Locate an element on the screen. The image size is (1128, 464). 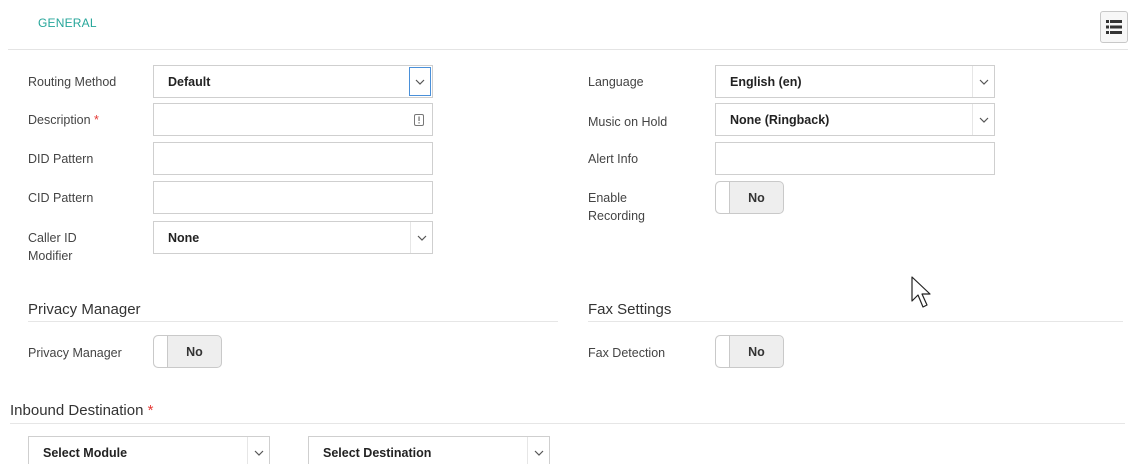
enable-recording-label-line2: Recording is located at coordinates (616, 216).